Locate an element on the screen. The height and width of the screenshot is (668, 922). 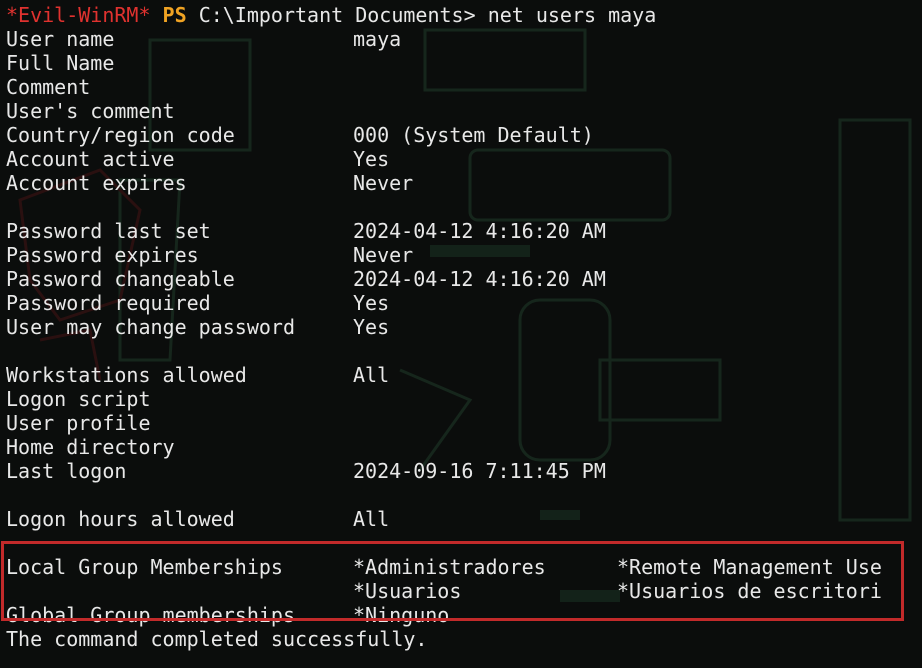
row-label: Password required is located at coordinates (108, 303).